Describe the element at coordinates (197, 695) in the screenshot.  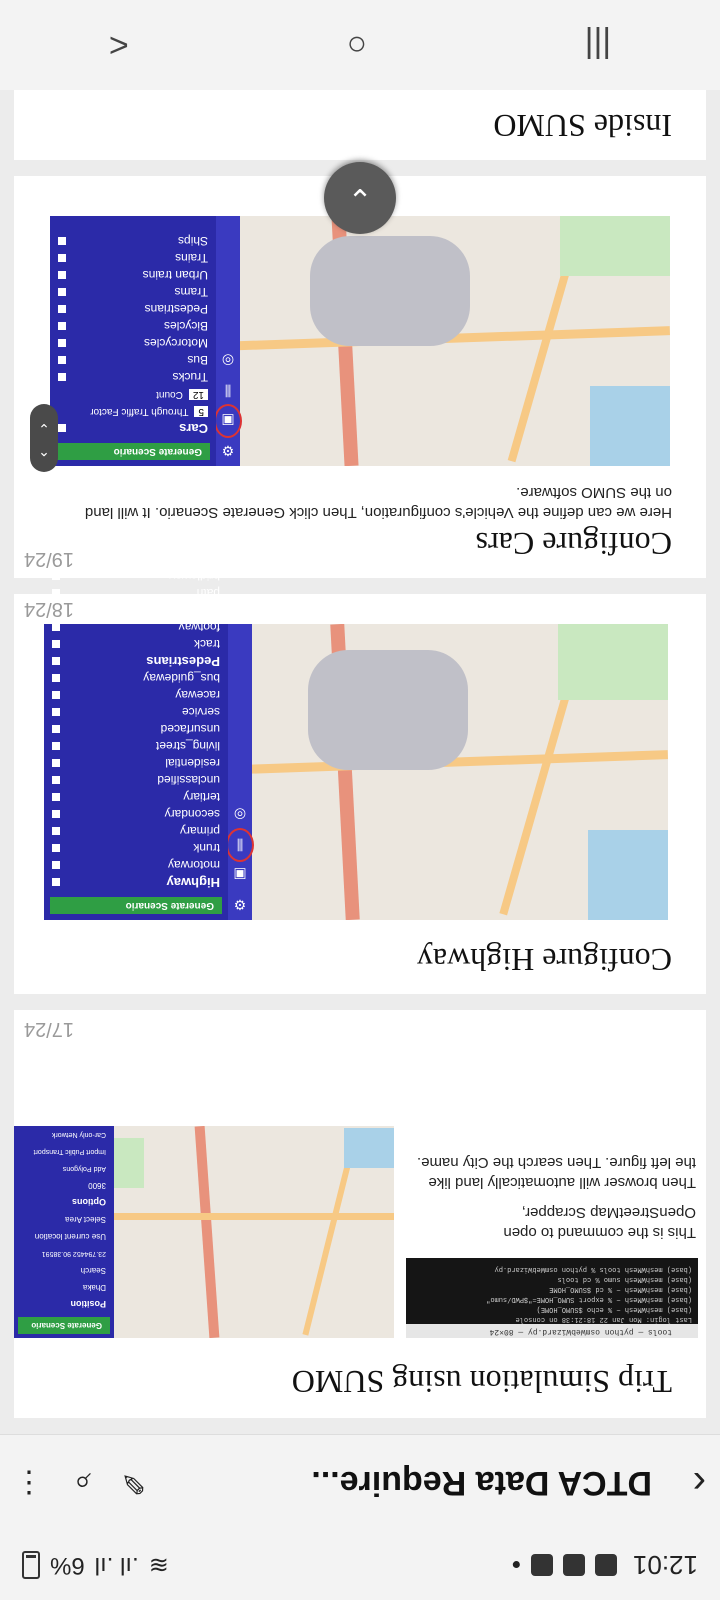
I see `option-label: raceway` at that location.